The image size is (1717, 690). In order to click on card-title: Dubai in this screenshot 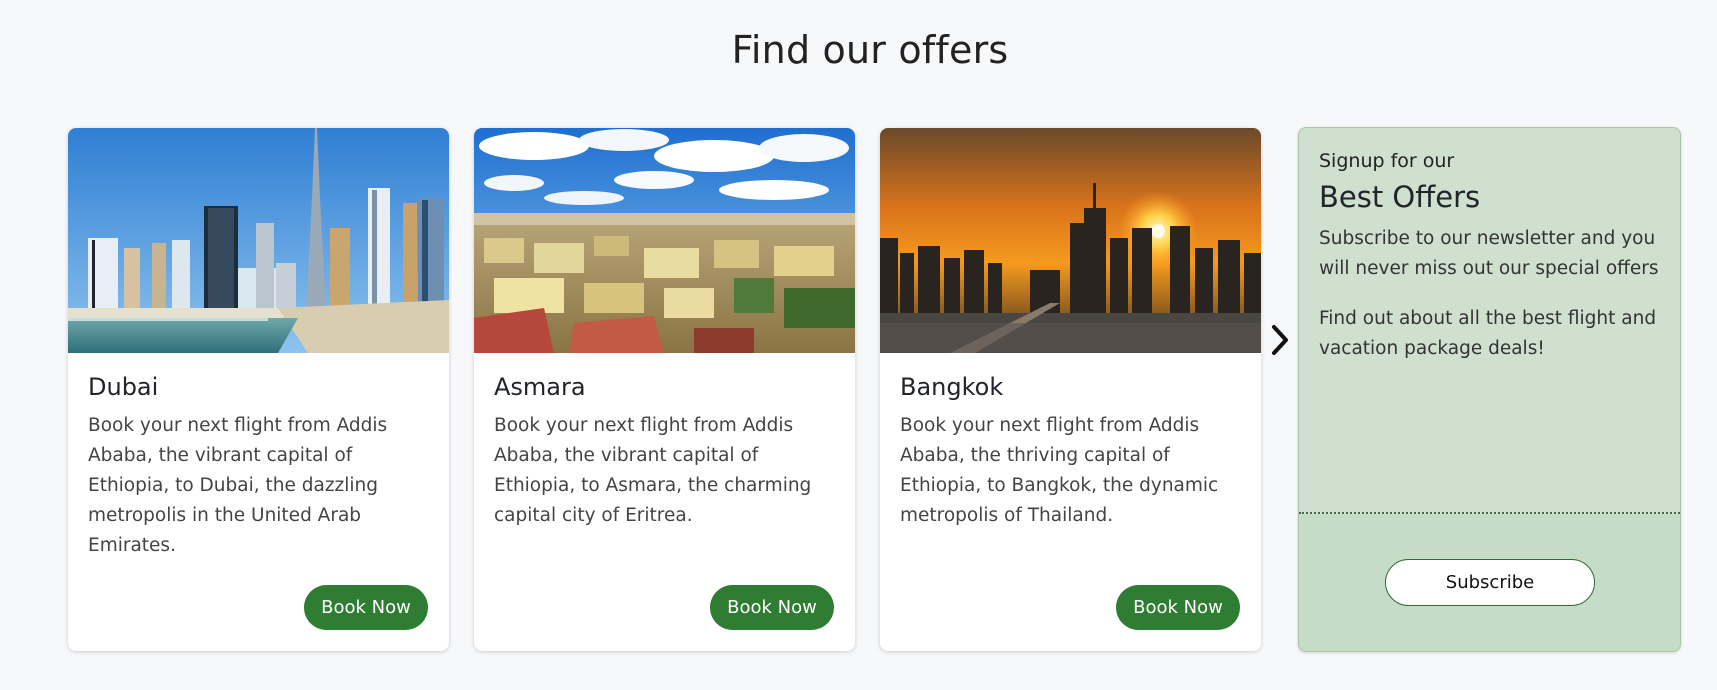, I will do `click(123, 387)`.